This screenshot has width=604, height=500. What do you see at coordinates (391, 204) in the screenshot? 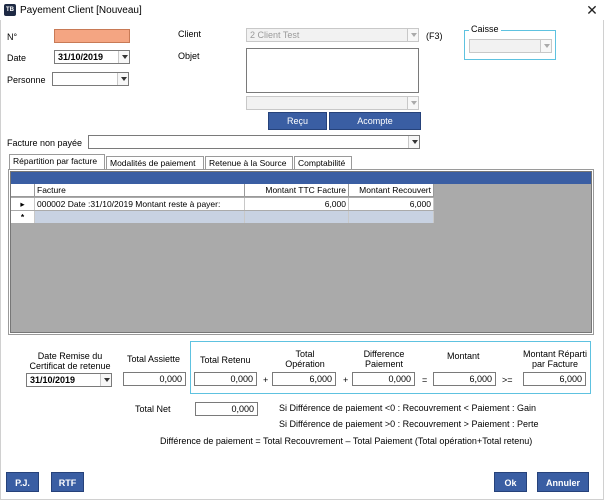
I see `cell-montant-recouvert: 6,000` at bounding box center [391, 204].